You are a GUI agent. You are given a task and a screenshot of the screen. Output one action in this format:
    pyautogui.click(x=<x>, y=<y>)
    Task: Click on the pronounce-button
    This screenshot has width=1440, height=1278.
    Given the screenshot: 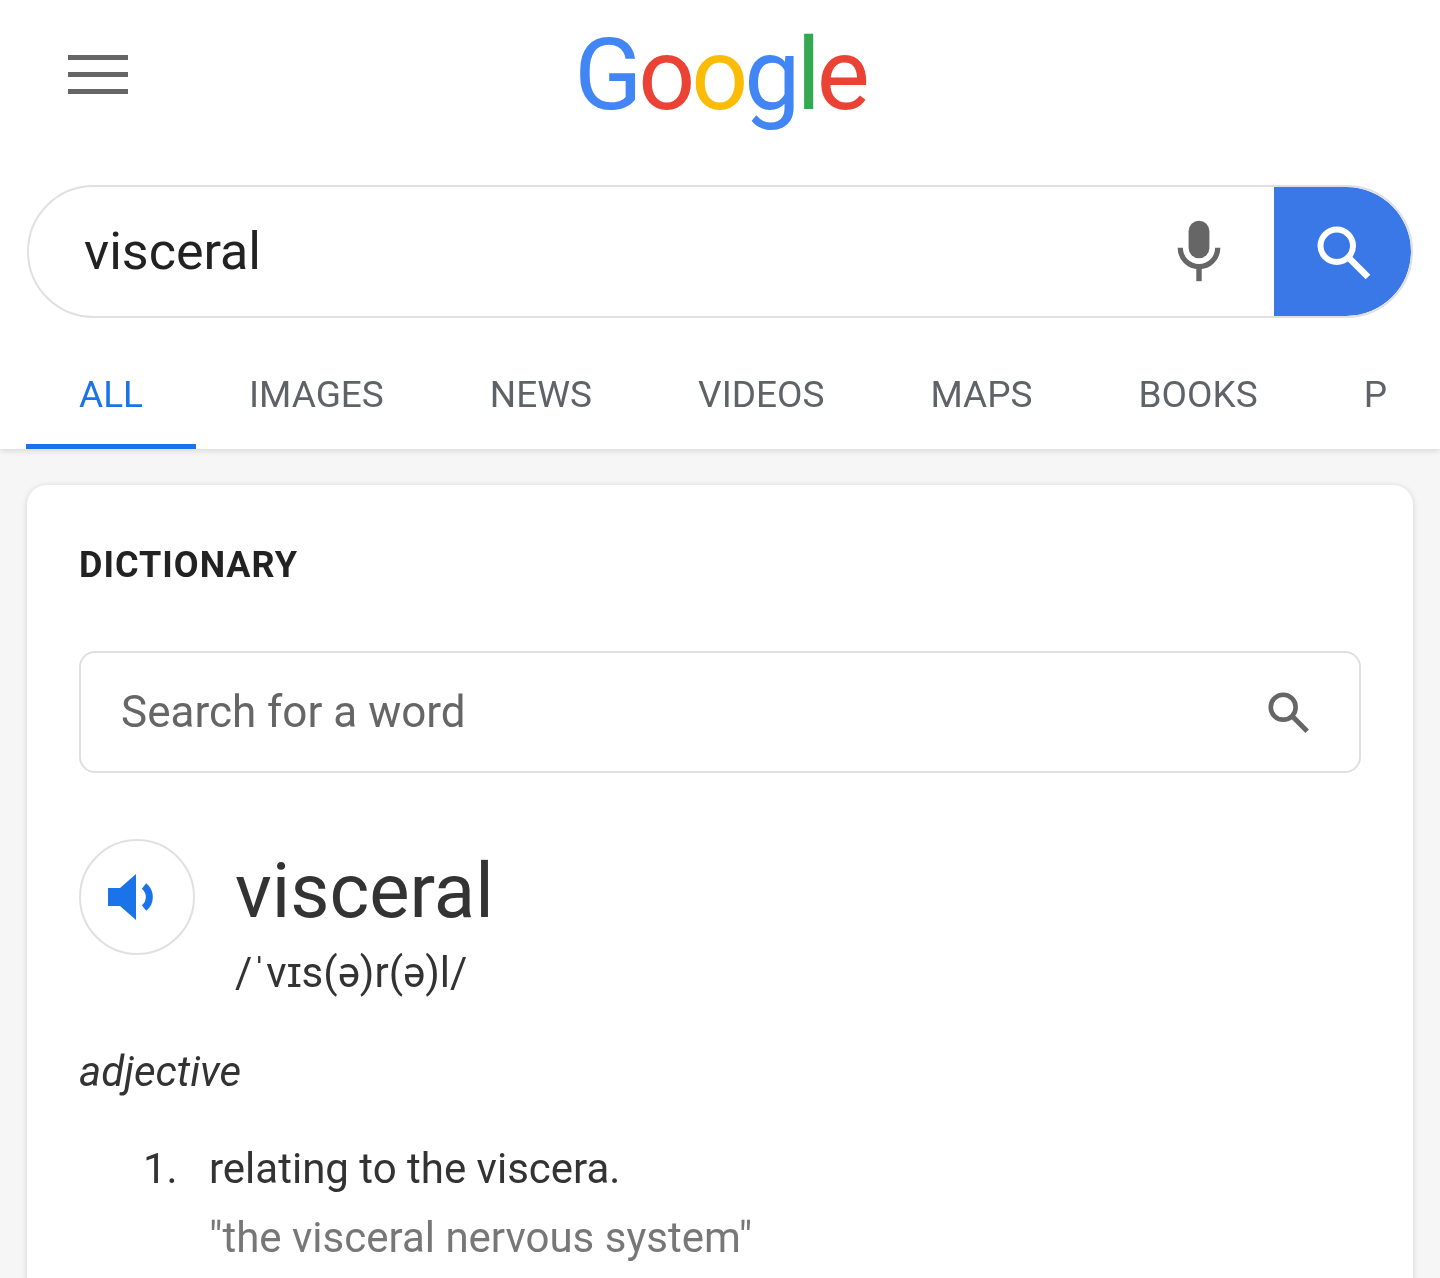 What is the action you would take?
    pyautogui.click(x=137, y=897)
    